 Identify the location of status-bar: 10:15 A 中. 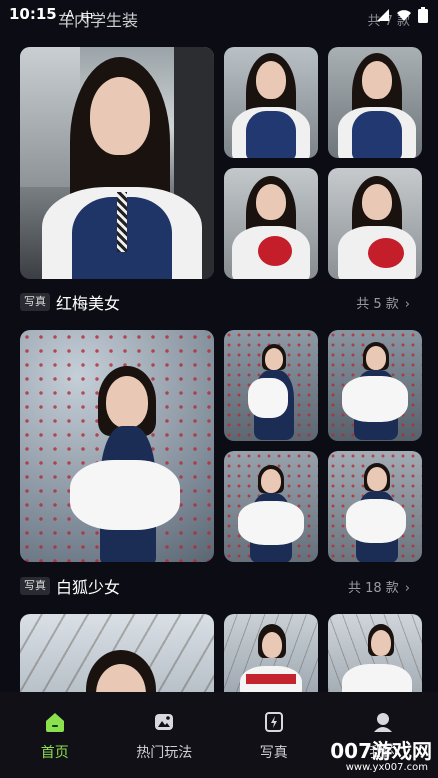
(219, 15).